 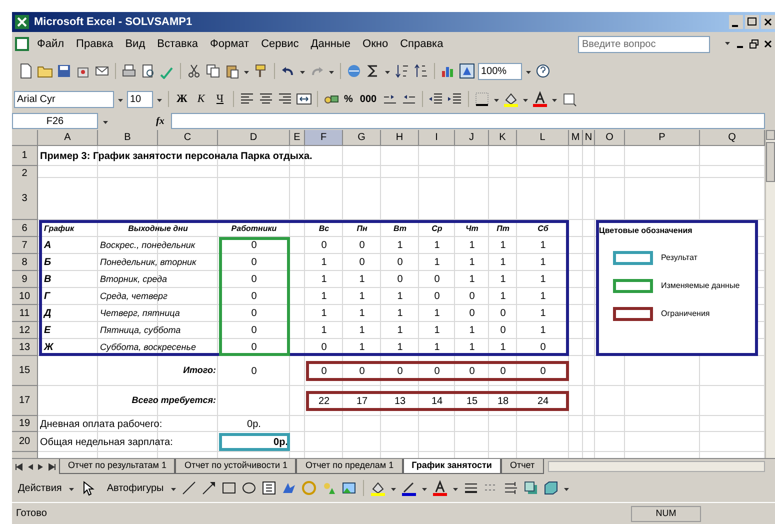 What do you see at coordinates (201, 99) in the screenshot?
I see `format-button: К` at bounding box center [201, 99].